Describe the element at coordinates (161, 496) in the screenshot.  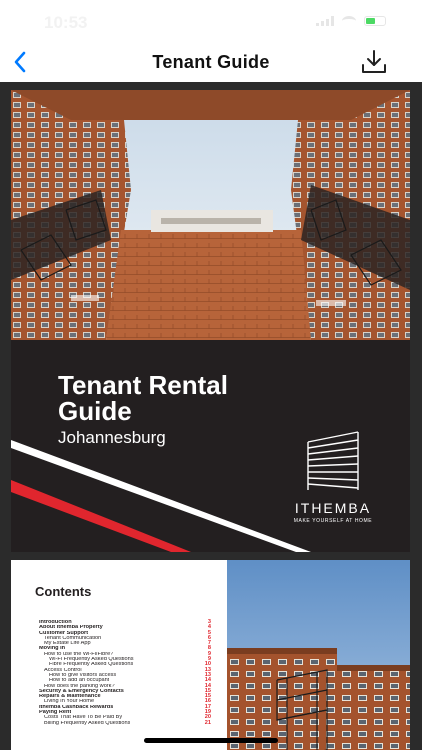
I see `cover-stripes` at that location.